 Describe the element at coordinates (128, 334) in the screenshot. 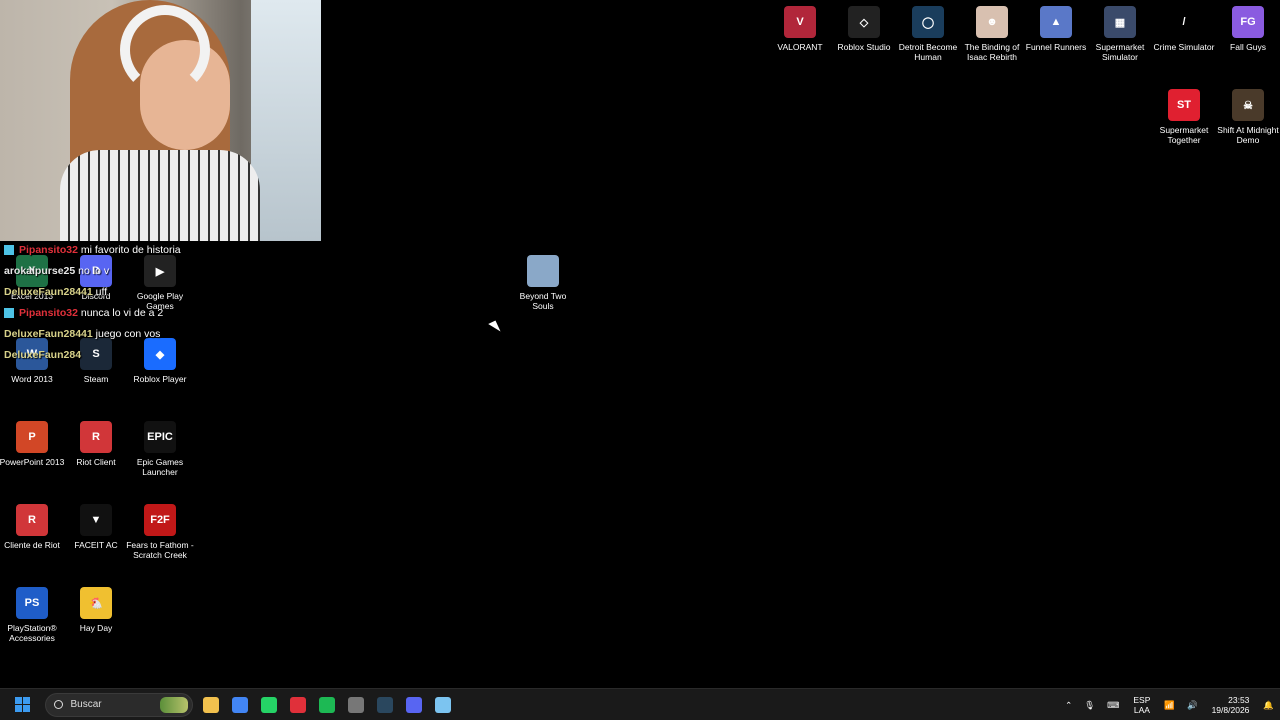

I see `chat-text: juego con vos` at that location.